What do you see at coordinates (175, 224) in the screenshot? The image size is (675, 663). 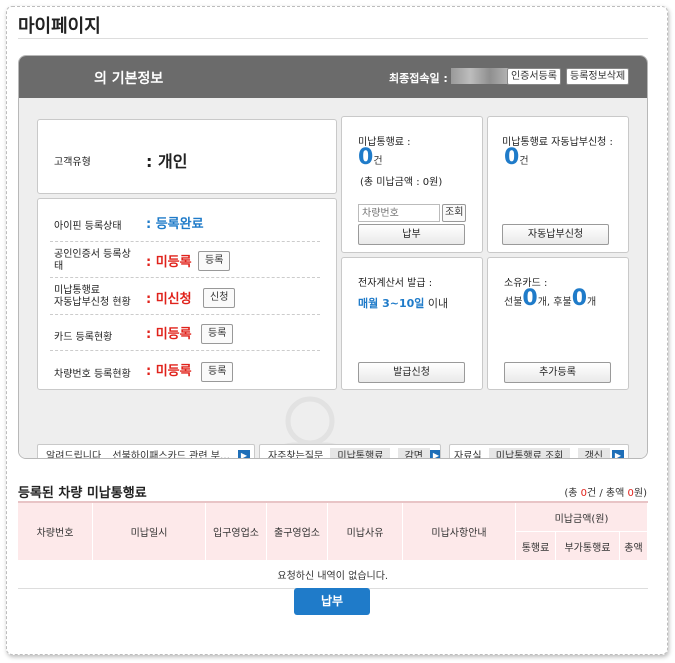 I see `ipin-status-value: : 등록완료` at bounding box center [175, 224].